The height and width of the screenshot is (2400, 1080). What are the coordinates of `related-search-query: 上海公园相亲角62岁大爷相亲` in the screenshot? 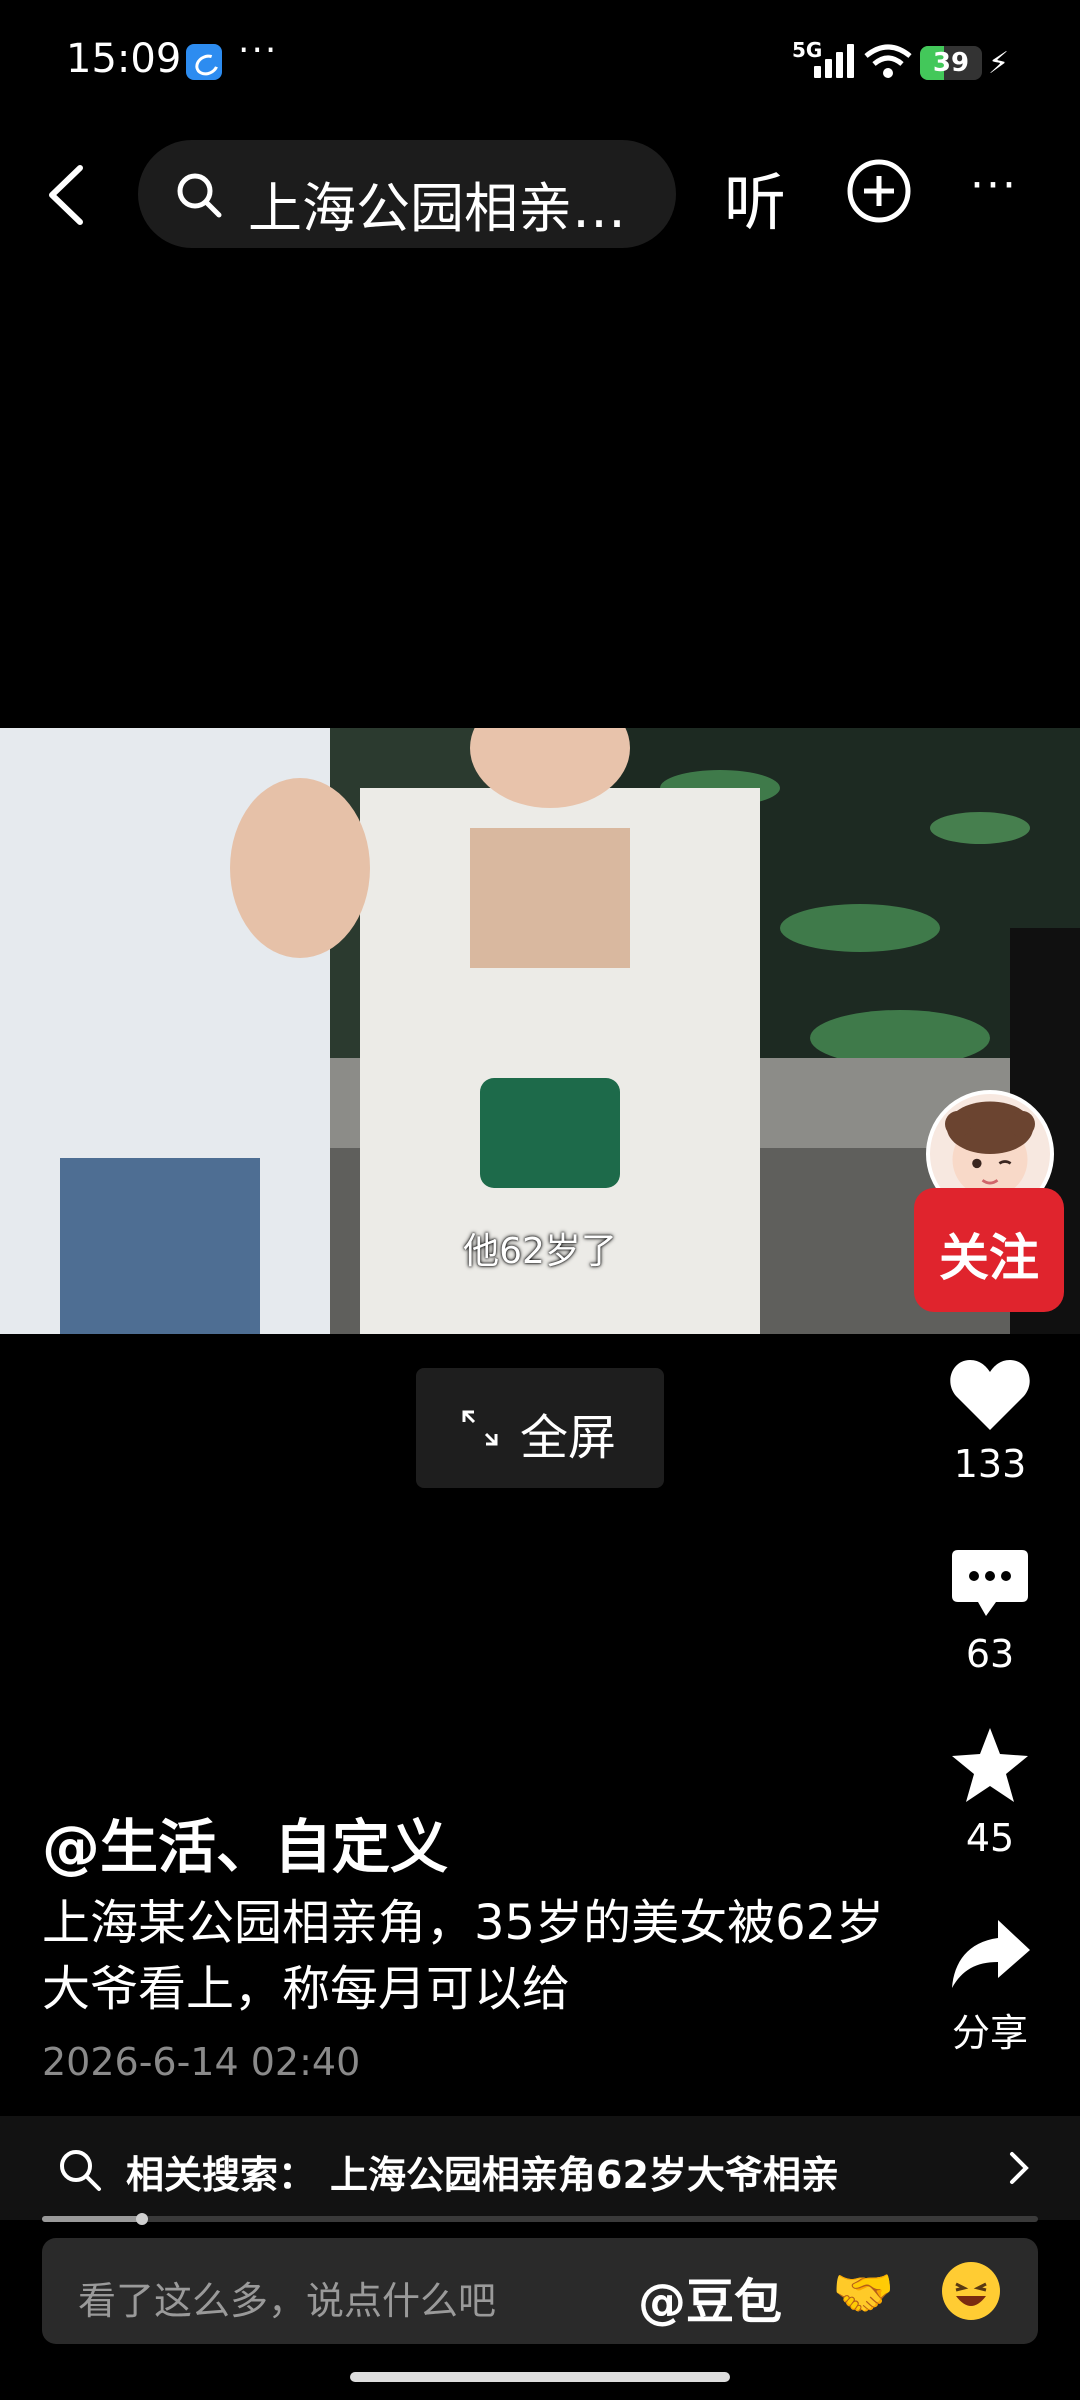 It's located at (584, 2175).